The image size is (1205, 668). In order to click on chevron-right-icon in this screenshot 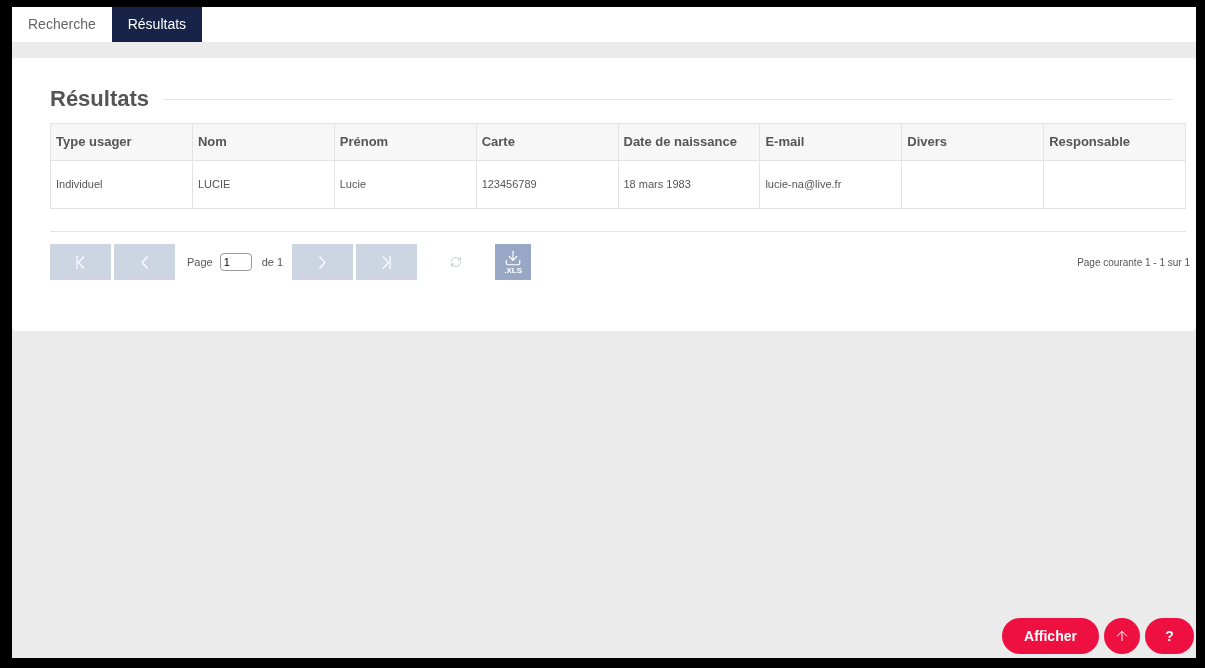, I will do `click(323, 262)`.